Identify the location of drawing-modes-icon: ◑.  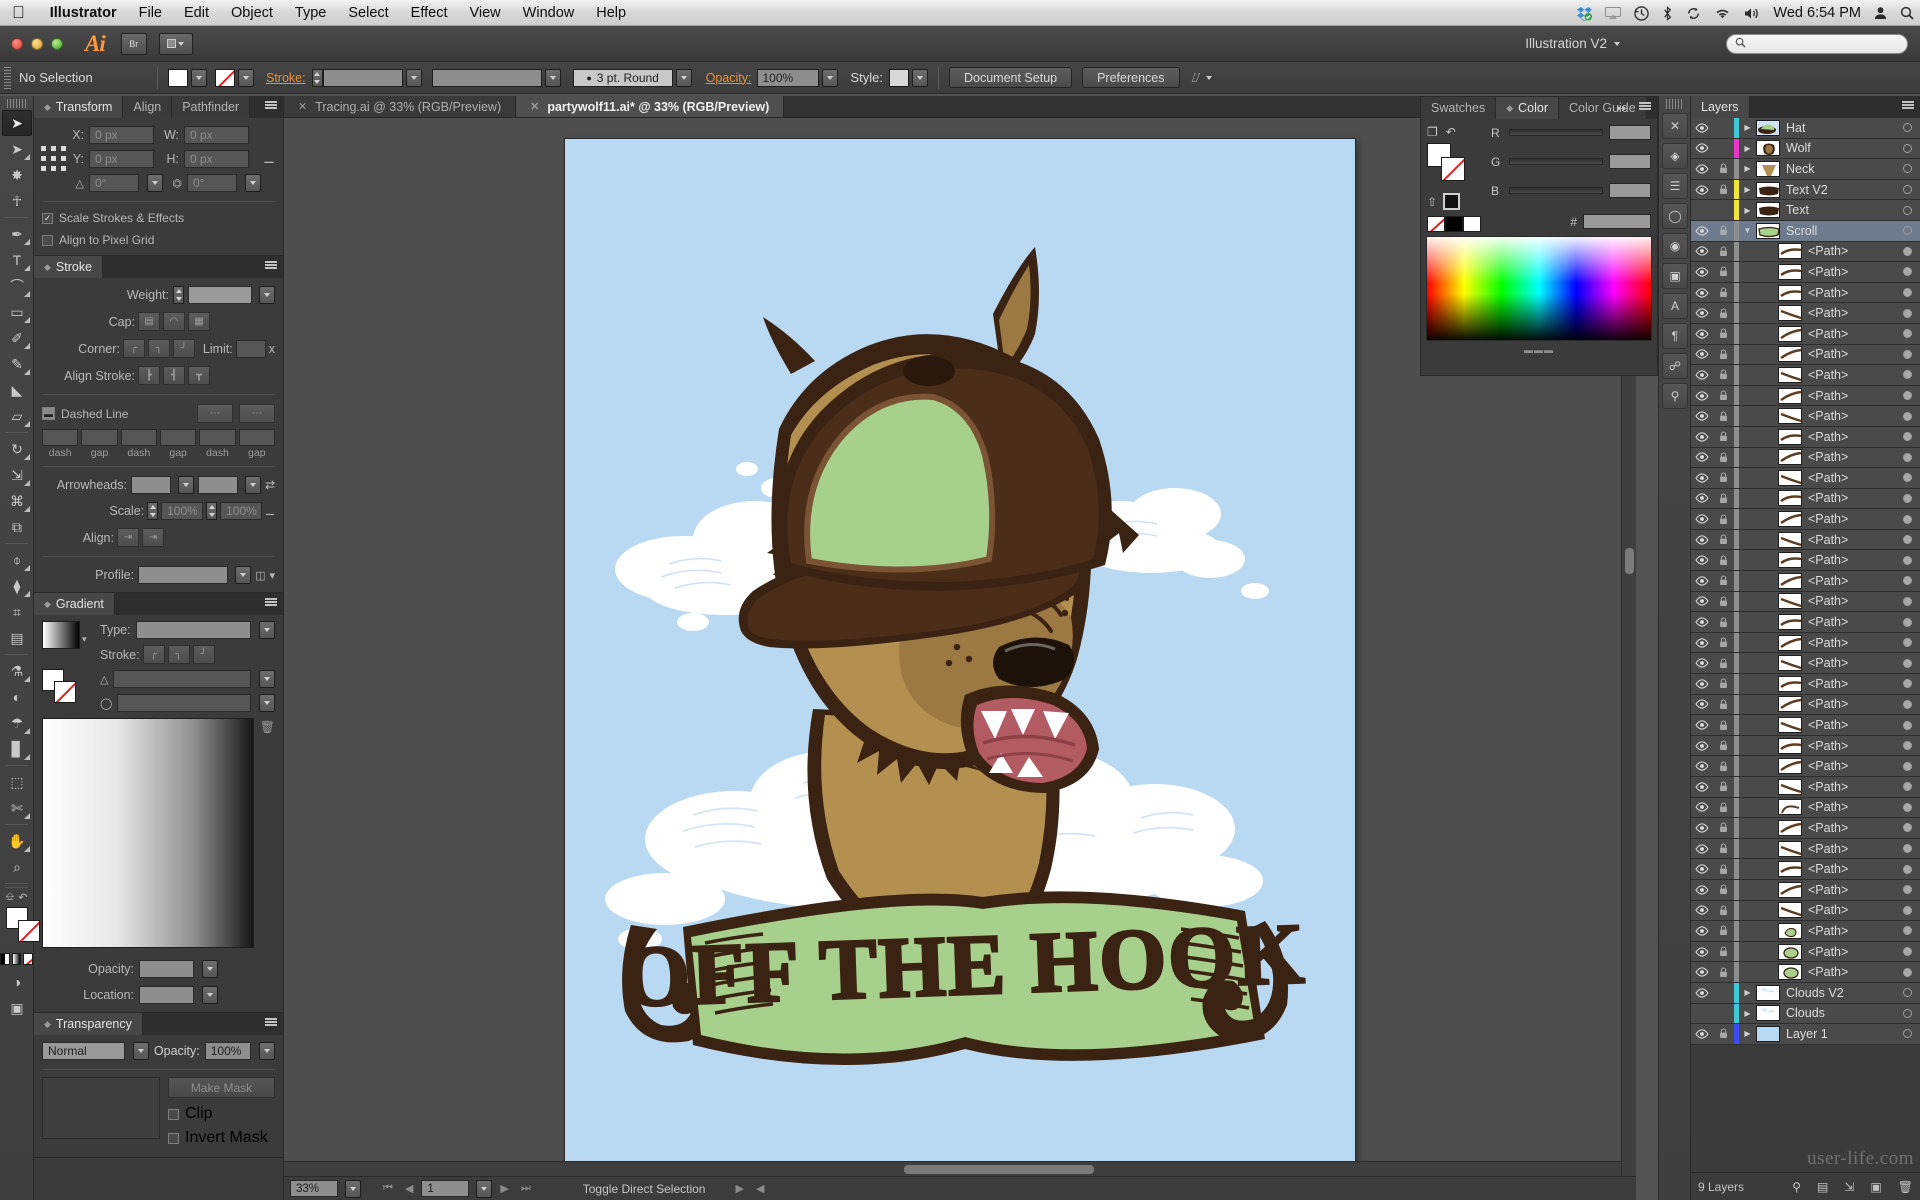
(17, 982).